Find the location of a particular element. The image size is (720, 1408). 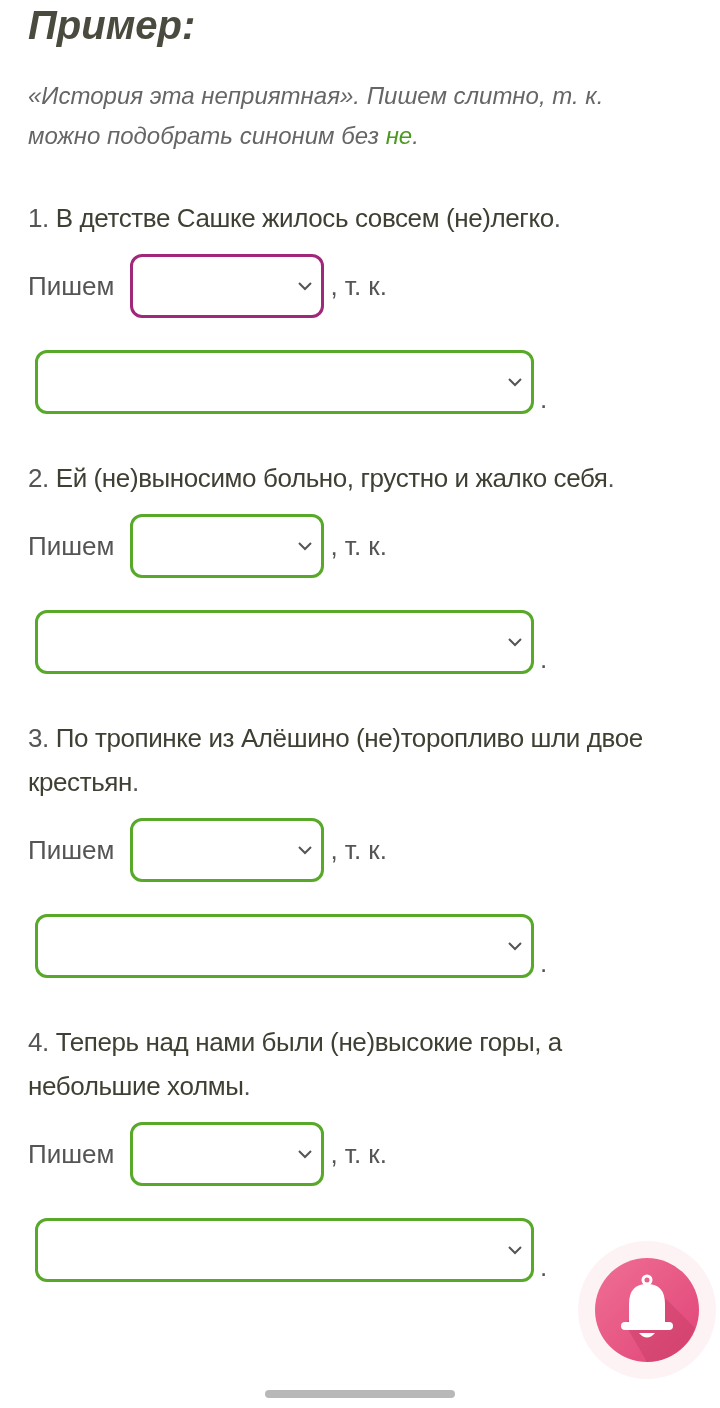

task-sentence: 1. В детстве Сашке жилось совсем (не)легко. is located at coordinates (295, 218).